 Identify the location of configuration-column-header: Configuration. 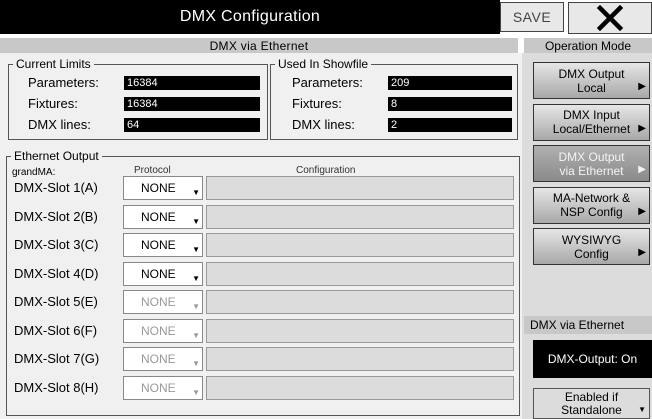
(326, 170).